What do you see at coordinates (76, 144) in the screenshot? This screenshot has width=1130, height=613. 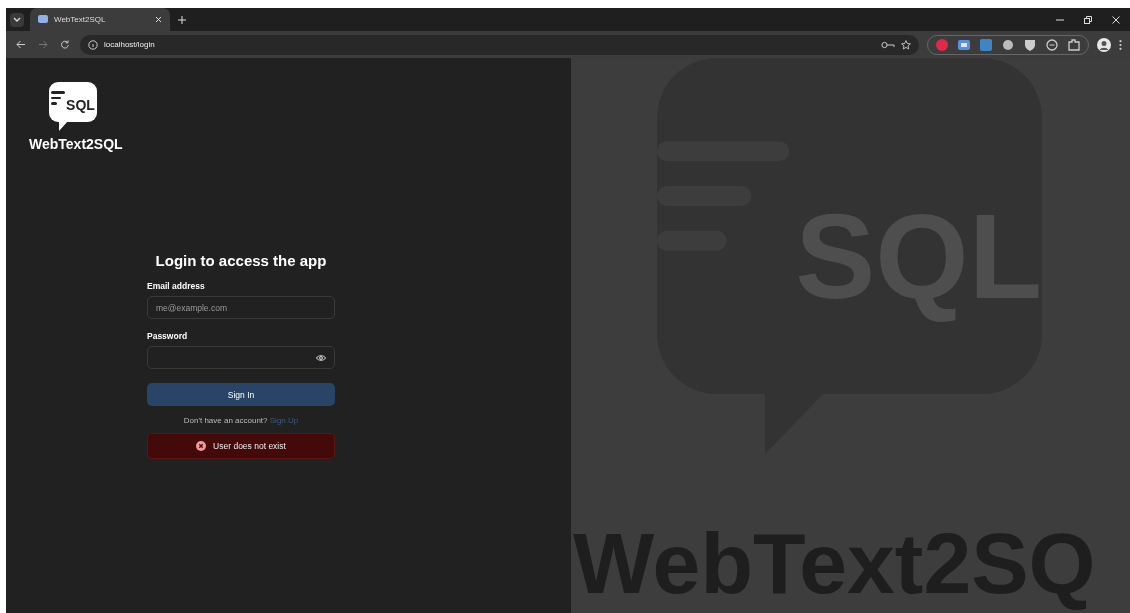 I see `app-name: WebText2SQL` at bounding box center [76, 144].